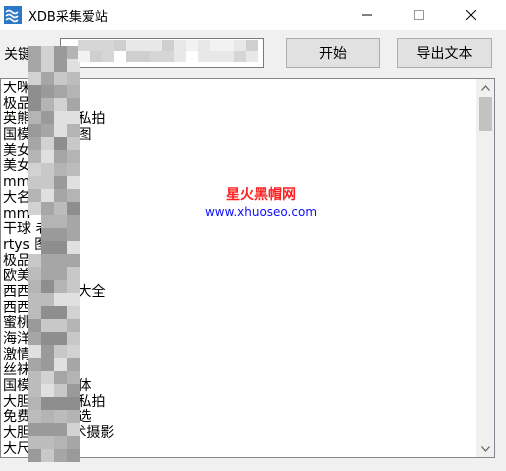 Image resolution: width=506 pixels, height=471 pixels. I want to click on app-icon, so click(13, 15).